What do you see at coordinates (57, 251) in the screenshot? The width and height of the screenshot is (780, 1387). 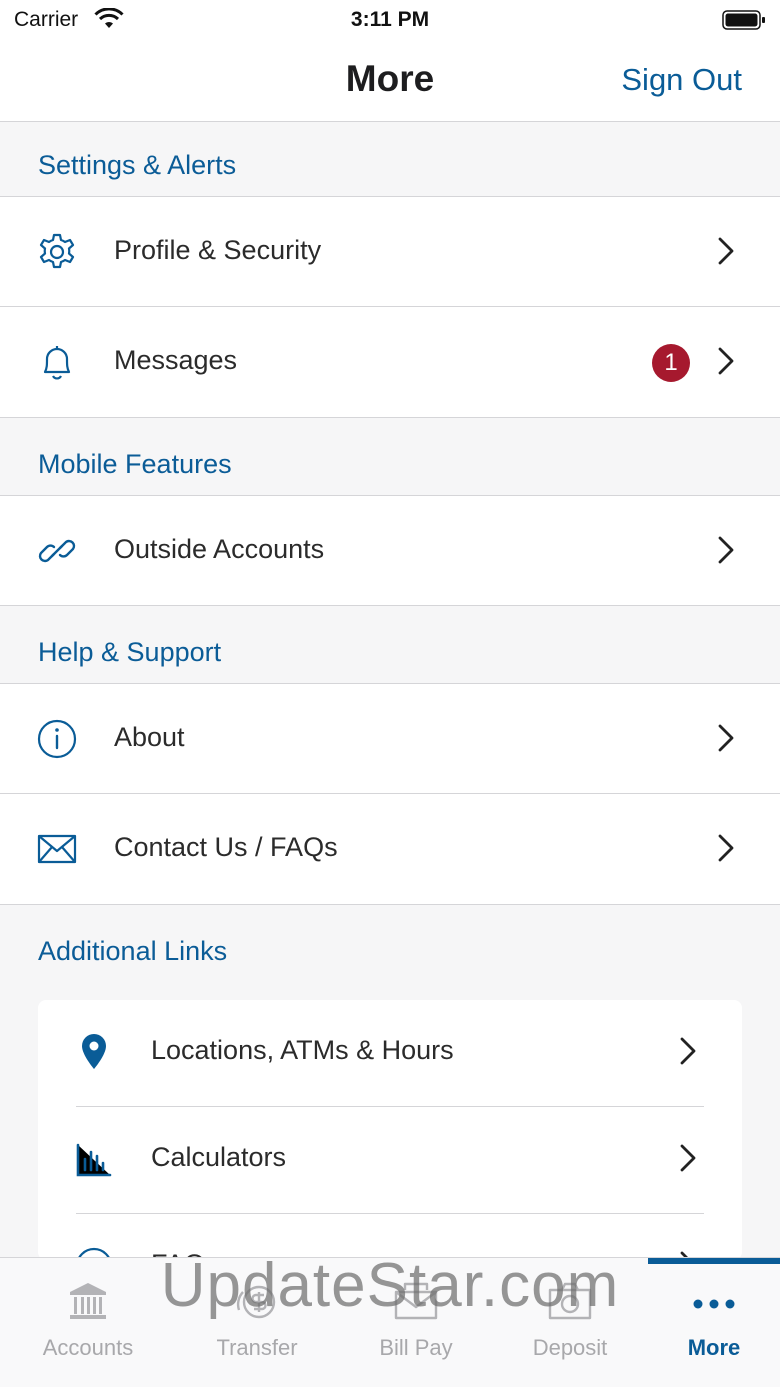 I see `gear-icon` at bounding box center [57, 251].